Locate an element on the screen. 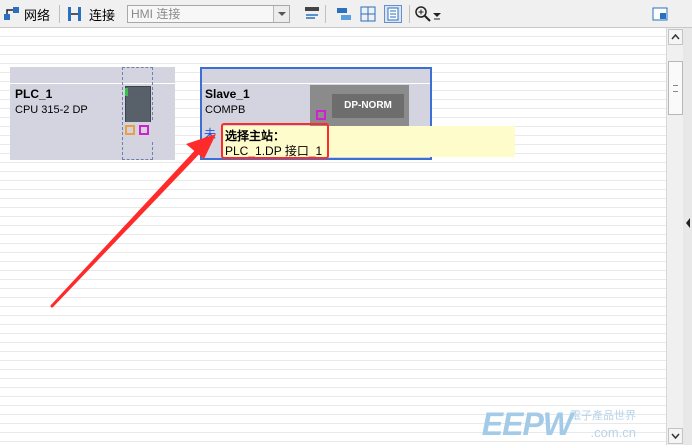 This screenshot has width=692, height=448. grid-icon is located at coordinates (368, 14).